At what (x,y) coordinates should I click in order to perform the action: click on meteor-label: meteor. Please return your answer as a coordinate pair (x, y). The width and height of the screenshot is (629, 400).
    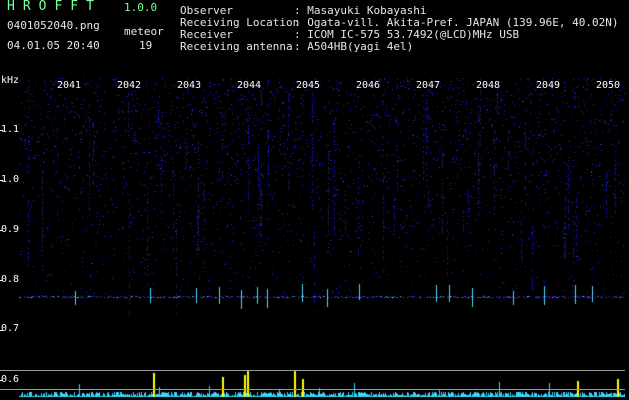
    Looking at the image, I should click on (144, 31).